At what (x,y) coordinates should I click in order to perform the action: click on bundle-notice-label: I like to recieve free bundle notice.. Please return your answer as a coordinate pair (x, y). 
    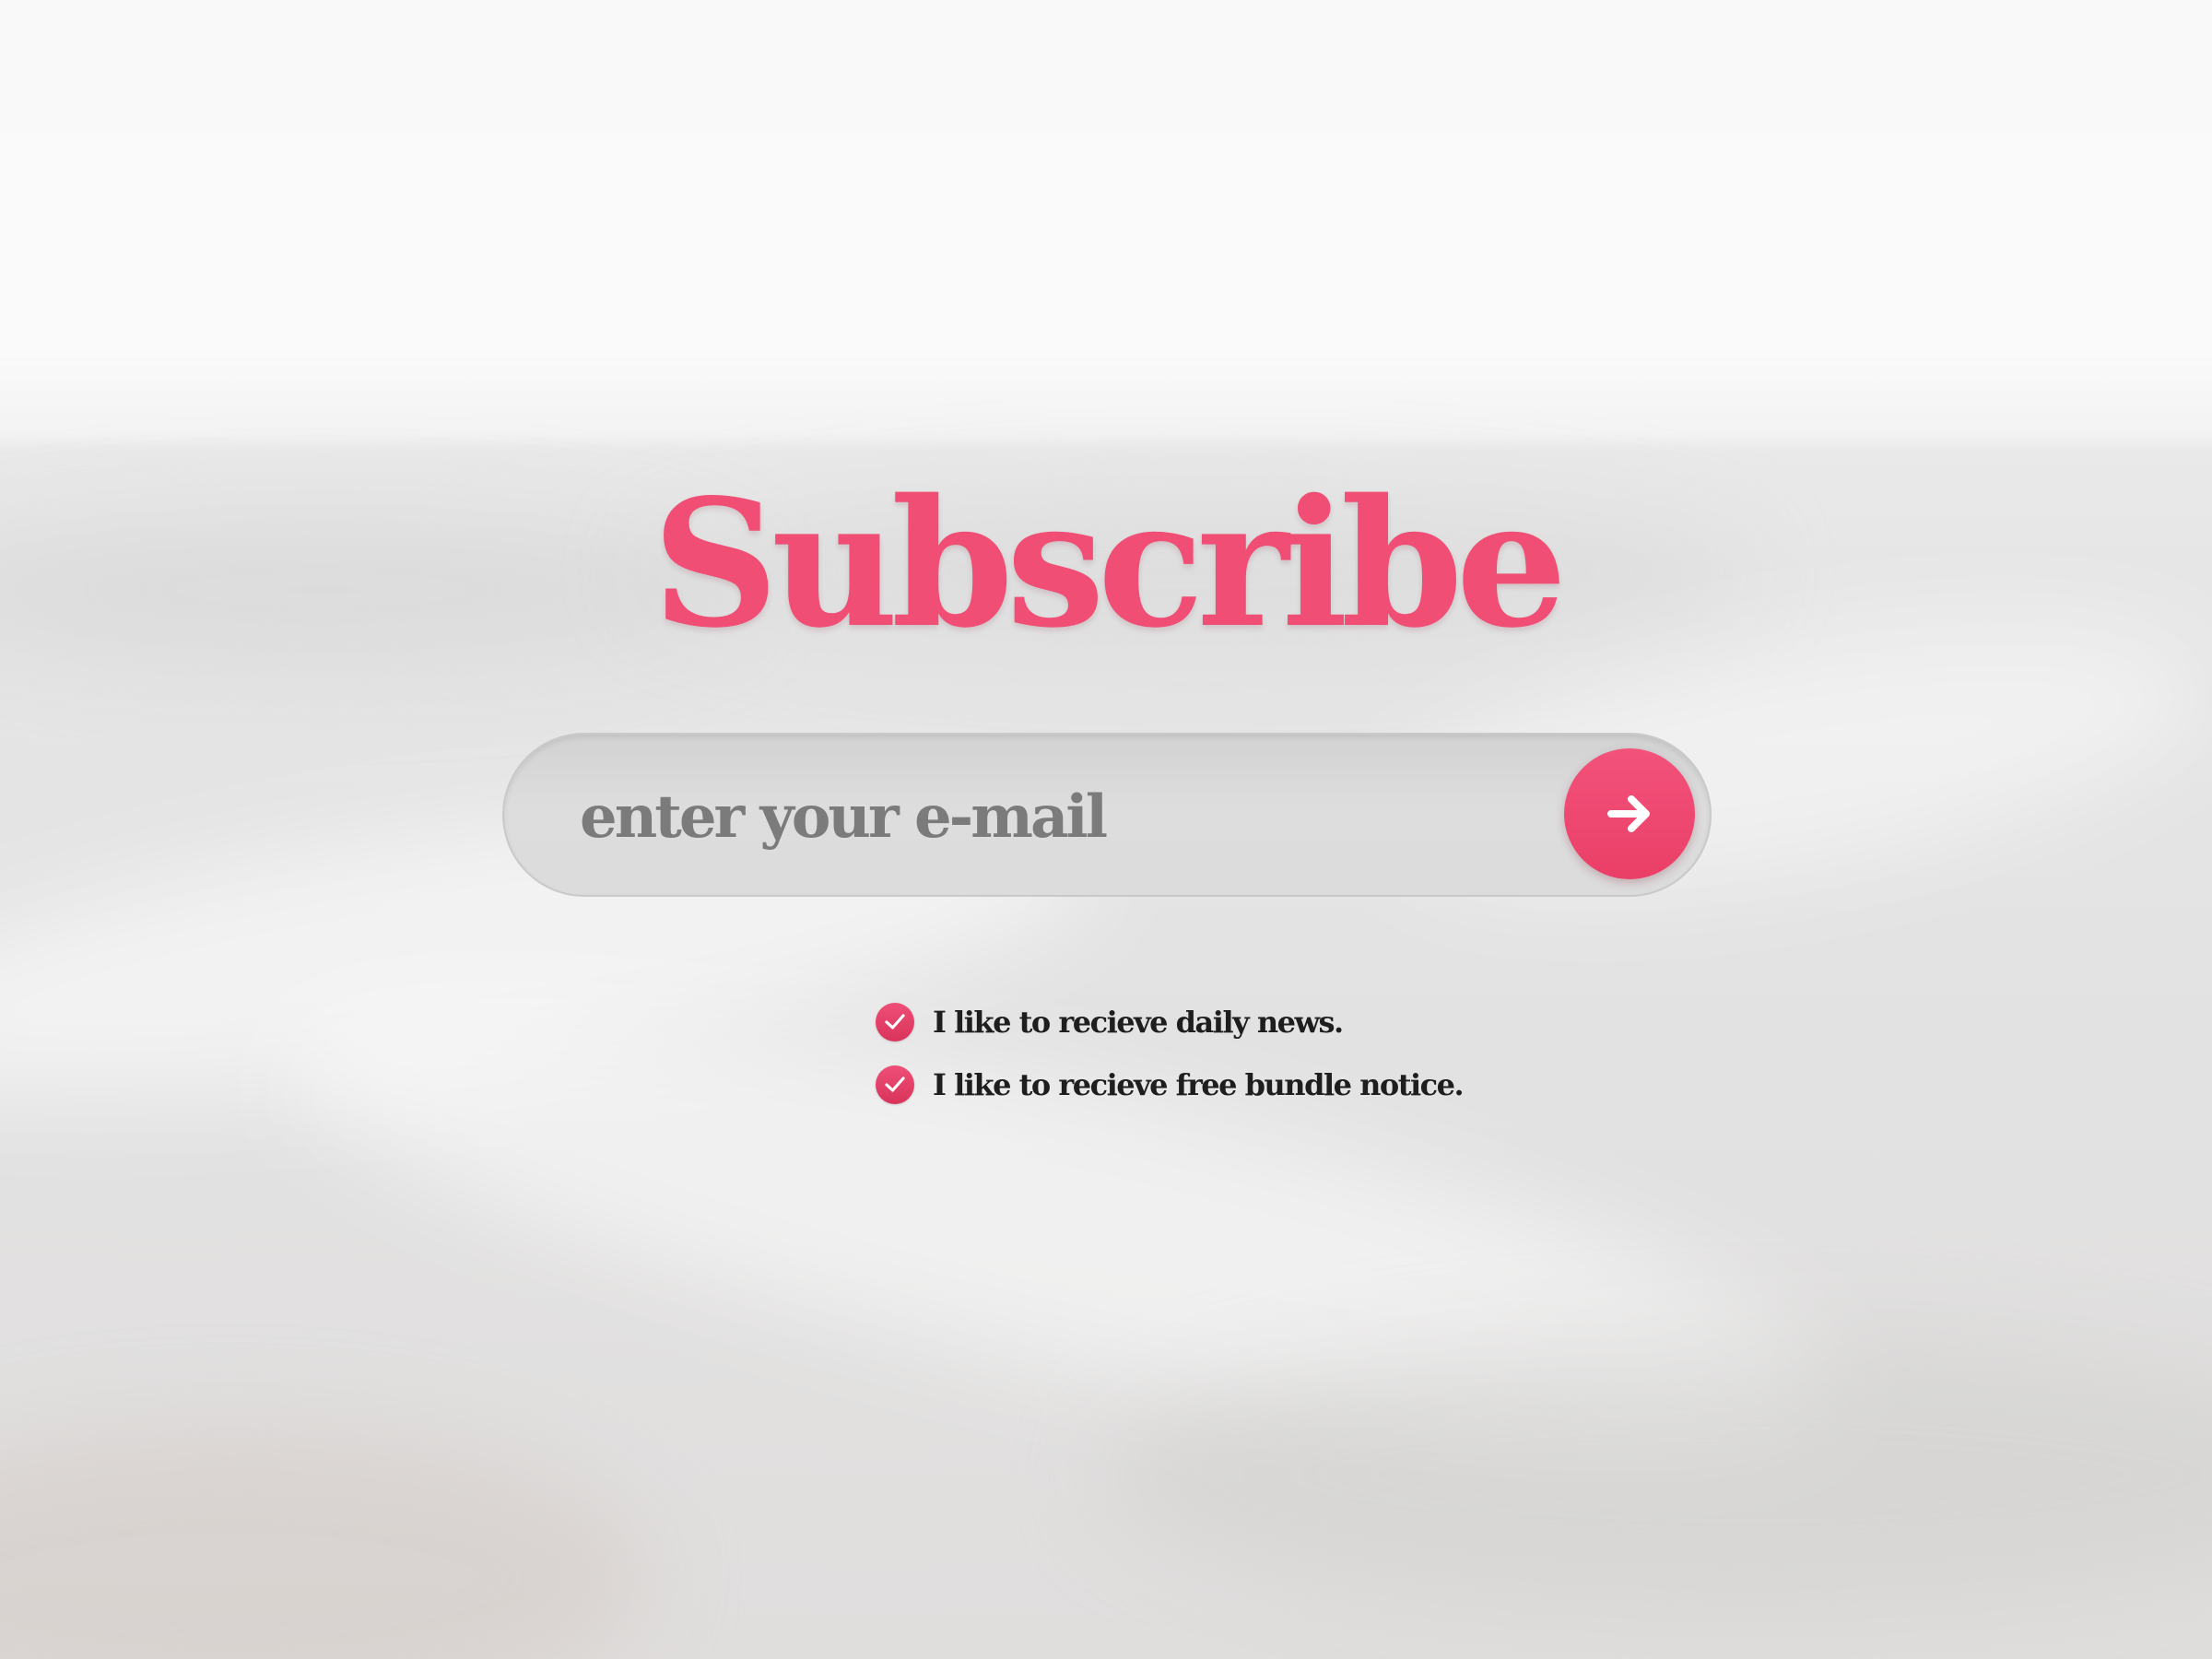
    Looking at the image, I should click on (1199, 1084).